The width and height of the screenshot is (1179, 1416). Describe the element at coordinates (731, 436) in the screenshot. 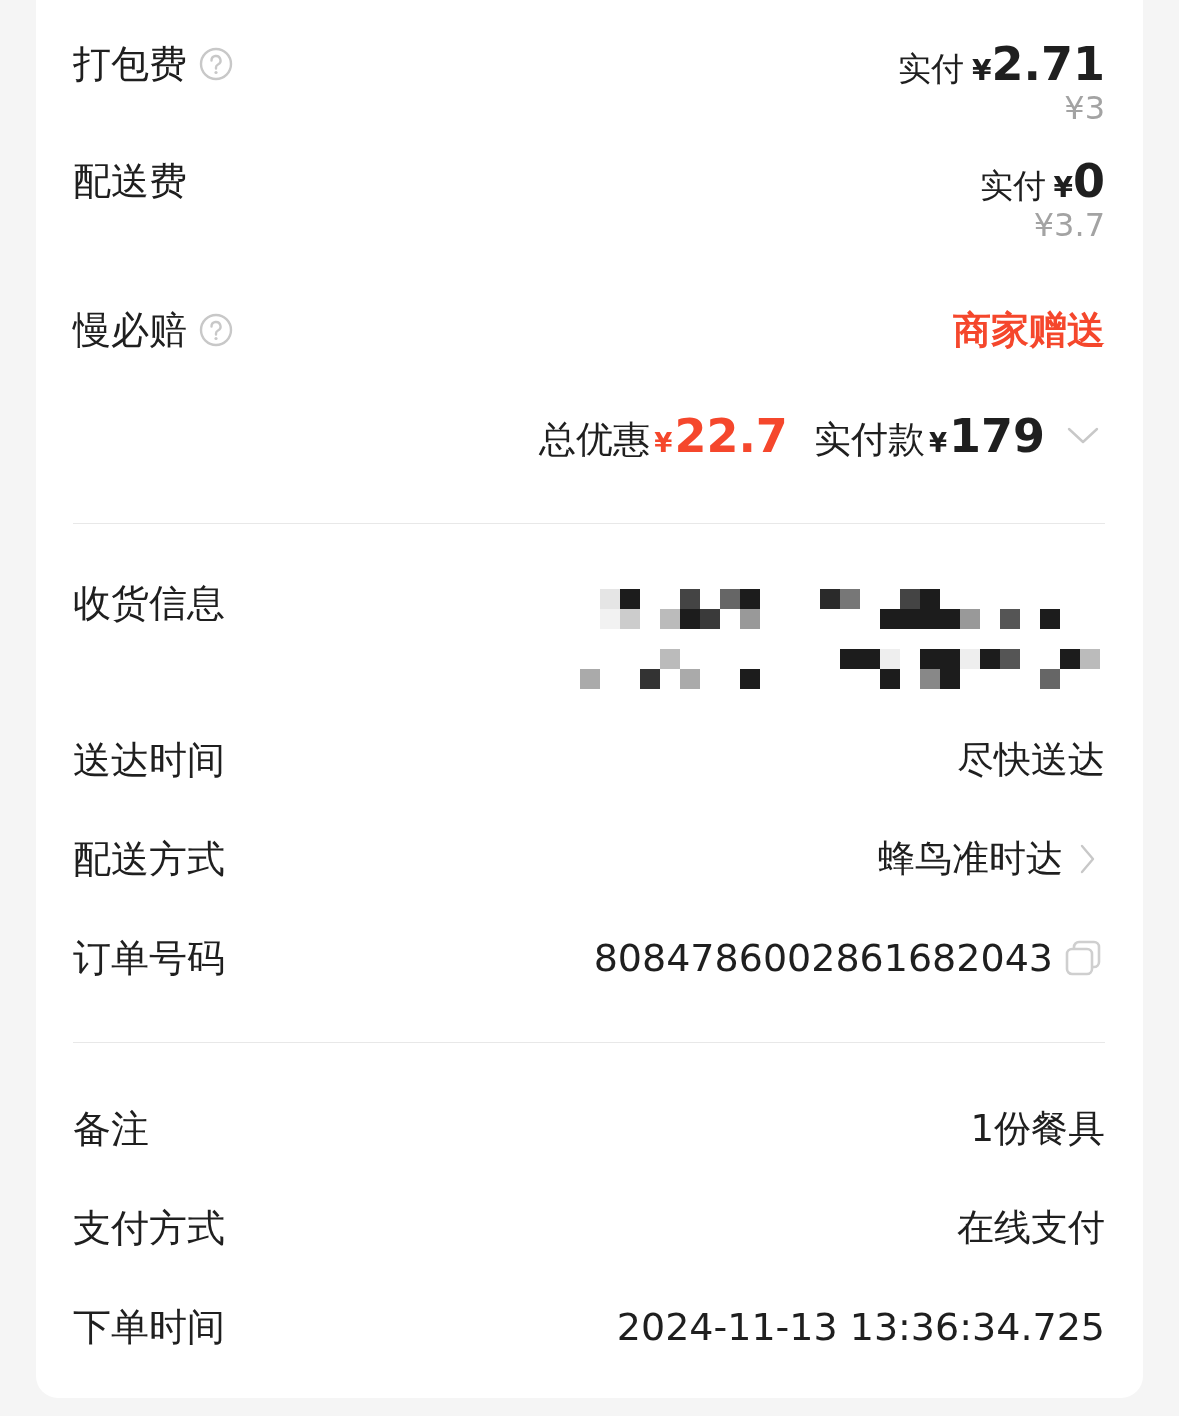

I see `discount-amount: 22.7` at that location.